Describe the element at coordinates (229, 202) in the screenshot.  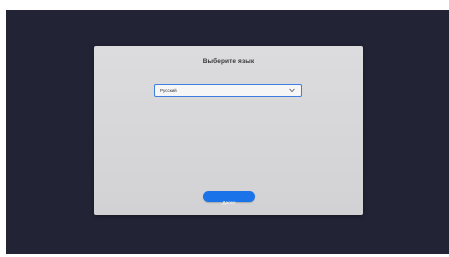
I see `next-button-label: Далее` at that location.